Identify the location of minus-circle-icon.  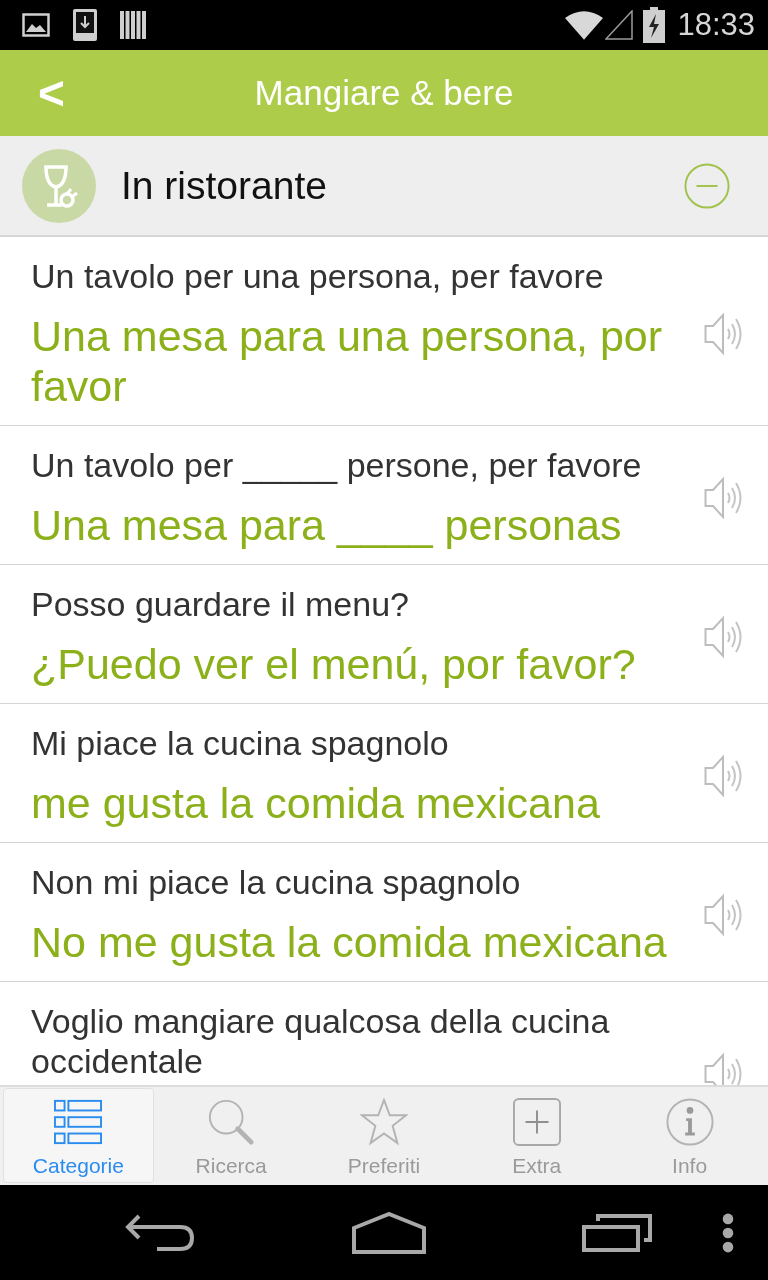
(707, 185).